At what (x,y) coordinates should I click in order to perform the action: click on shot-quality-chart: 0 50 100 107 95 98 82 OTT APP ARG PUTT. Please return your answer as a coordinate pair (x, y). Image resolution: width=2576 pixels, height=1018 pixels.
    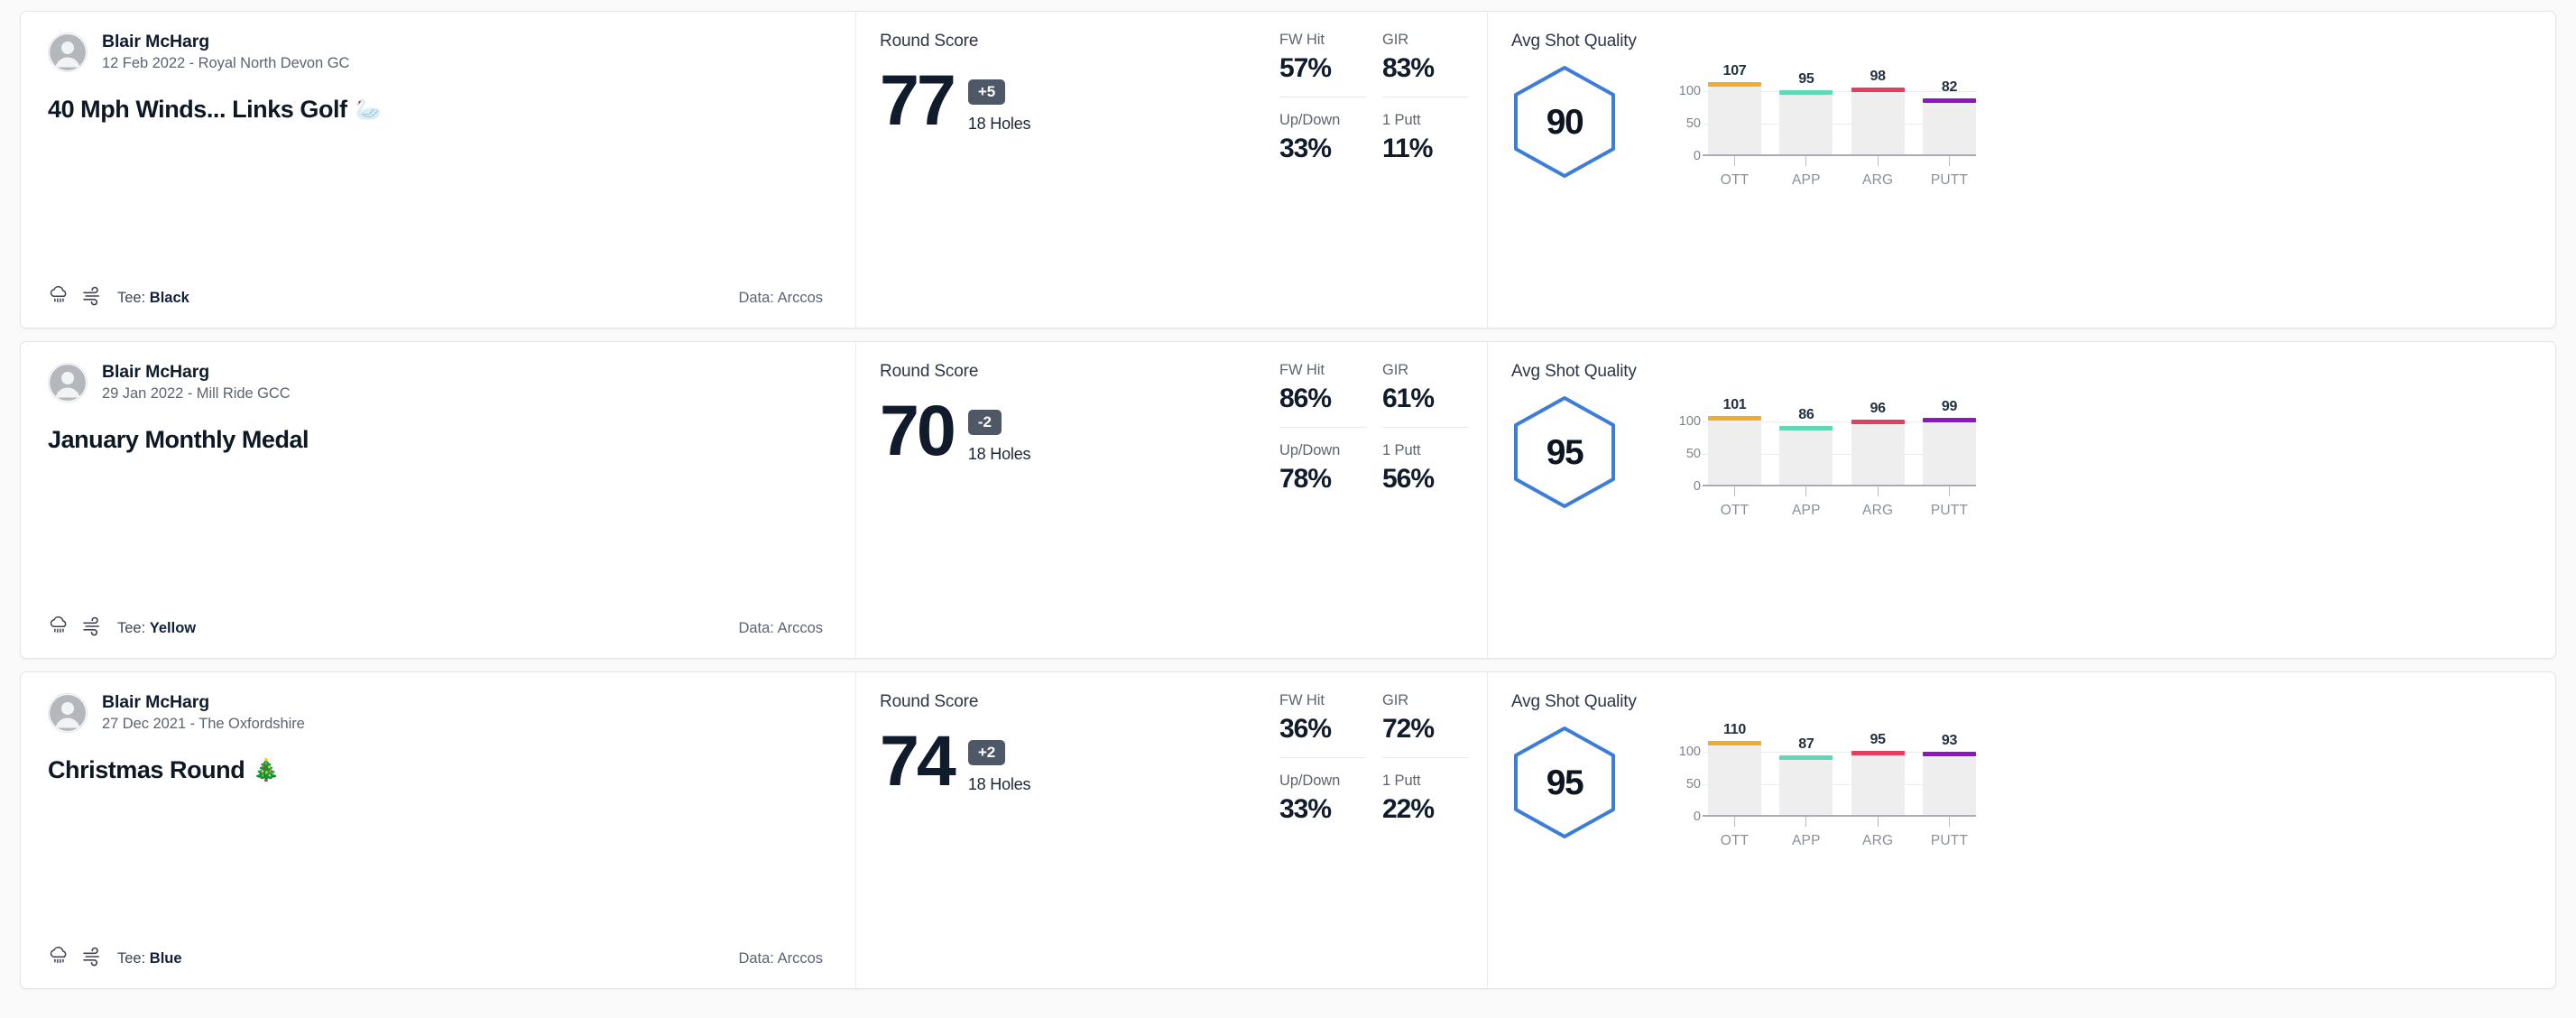
    Looking at the image, I should click on (1825, 130).